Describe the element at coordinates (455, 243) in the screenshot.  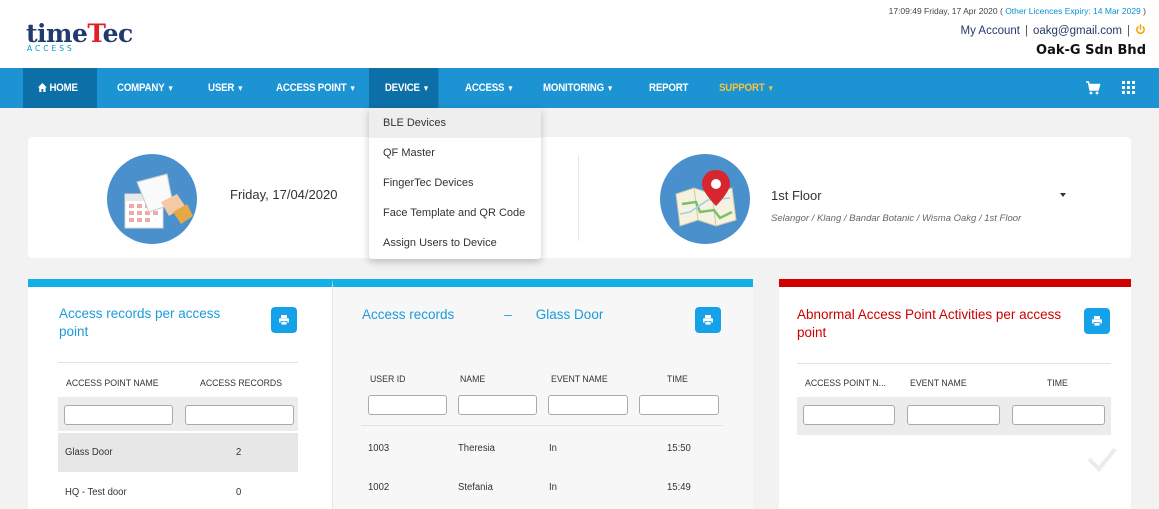
I see `menu-item-assign-users-to-device: Assign Users to Device` at that location.